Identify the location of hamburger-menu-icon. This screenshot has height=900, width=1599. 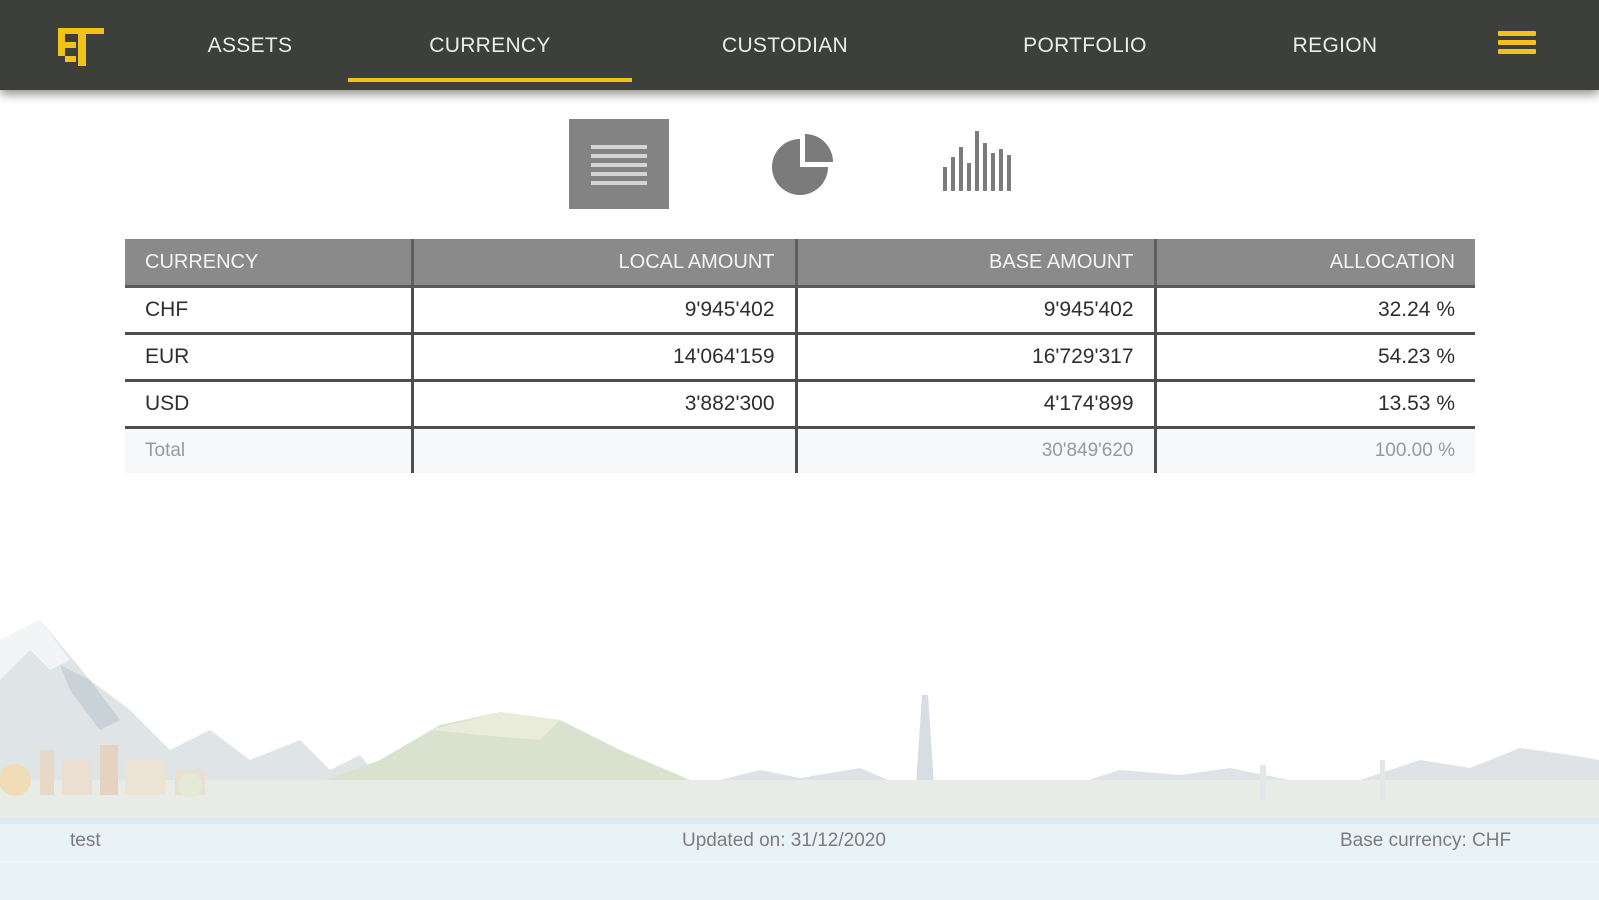
(1517, 46).